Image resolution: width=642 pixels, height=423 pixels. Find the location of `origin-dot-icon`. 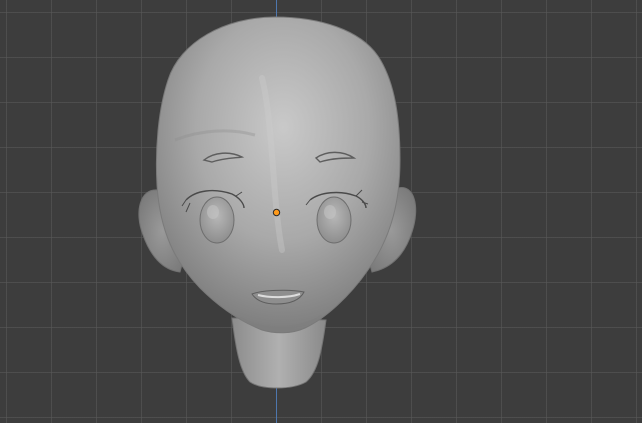

origin-dot-icon is located at coordinates (276, 212).